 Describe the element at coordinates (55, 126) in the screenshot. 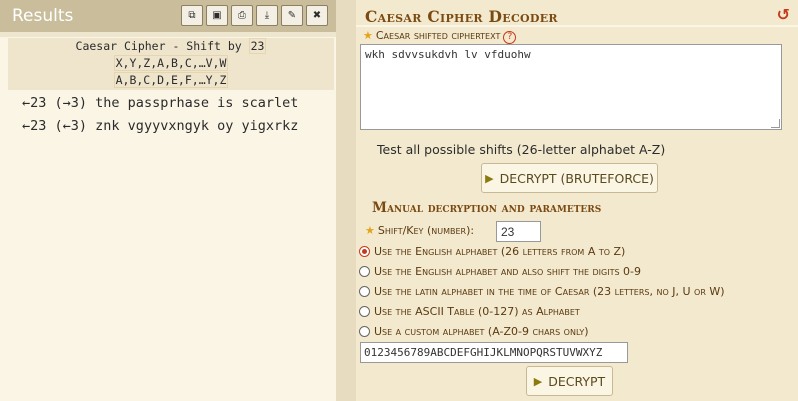

I see `result-shift: ←23 (←3)` at that location.